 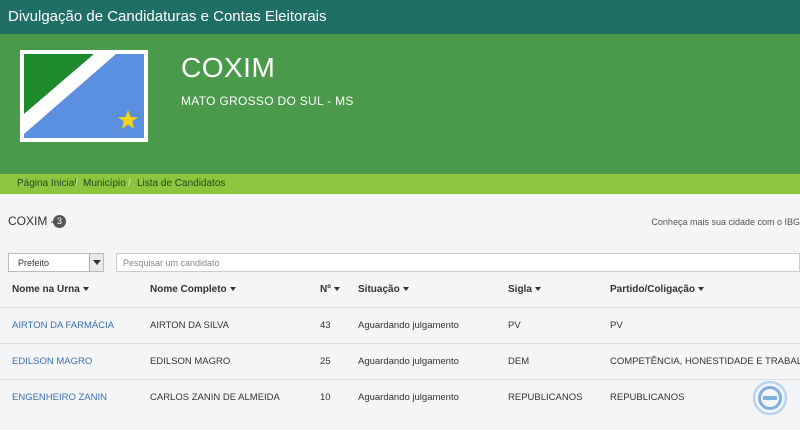 What do you see at coordinates (616, 325) in the screenshot?
I see `party-coalition: PV` at bounding box center [616, 325].